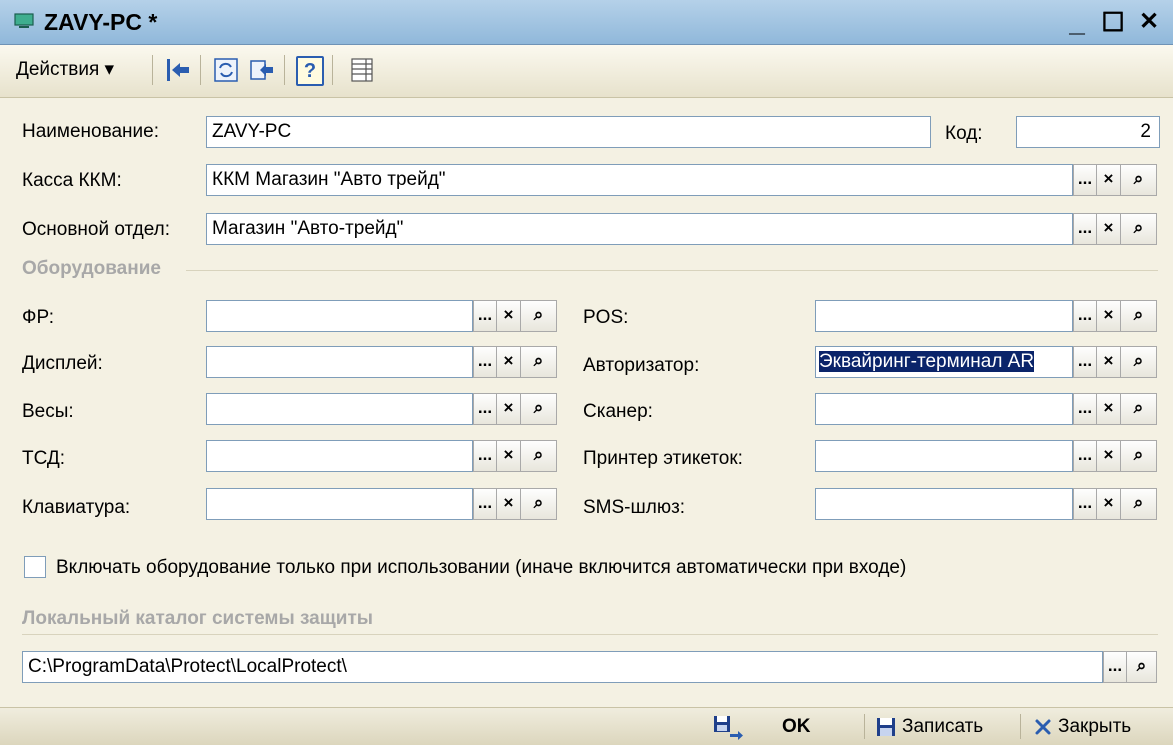  I want to click on window-title: ZAVY-PC *, so click(101, 22).